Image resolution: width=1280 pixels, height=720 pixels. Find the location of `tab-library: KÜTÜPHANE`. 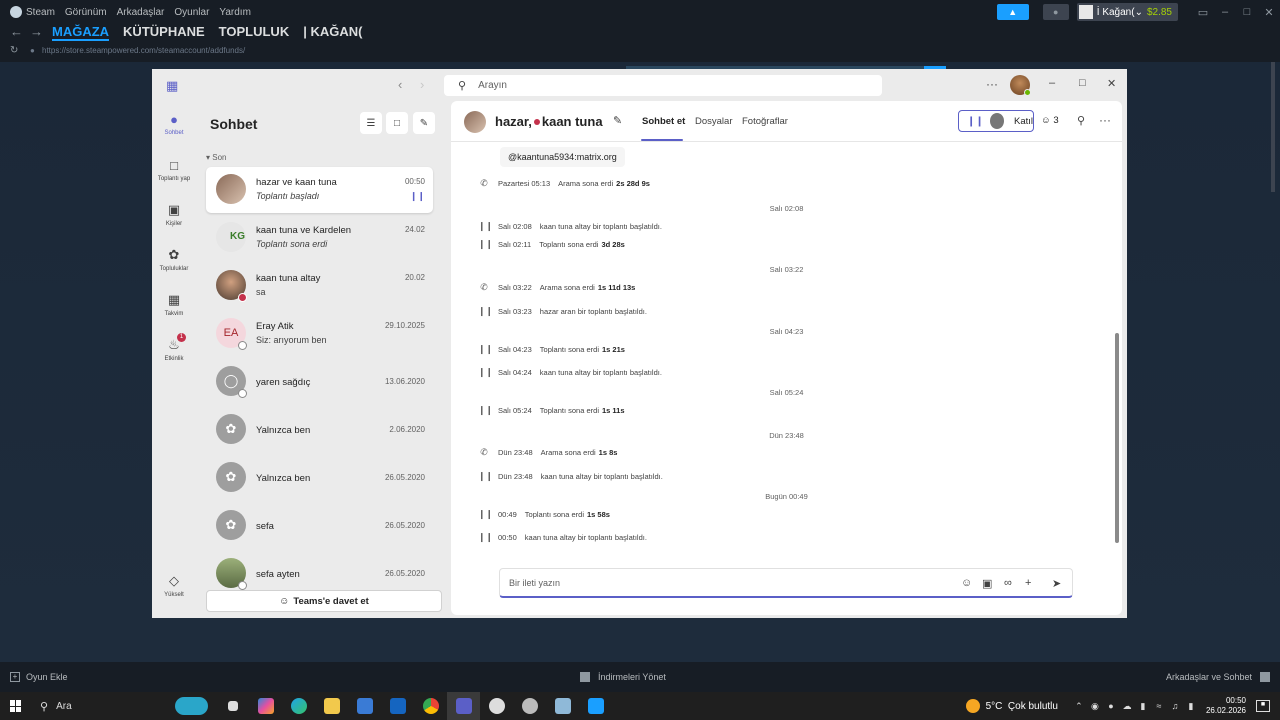

tab-library: KÜTÜPHANE is located at coordinates (164, 32).